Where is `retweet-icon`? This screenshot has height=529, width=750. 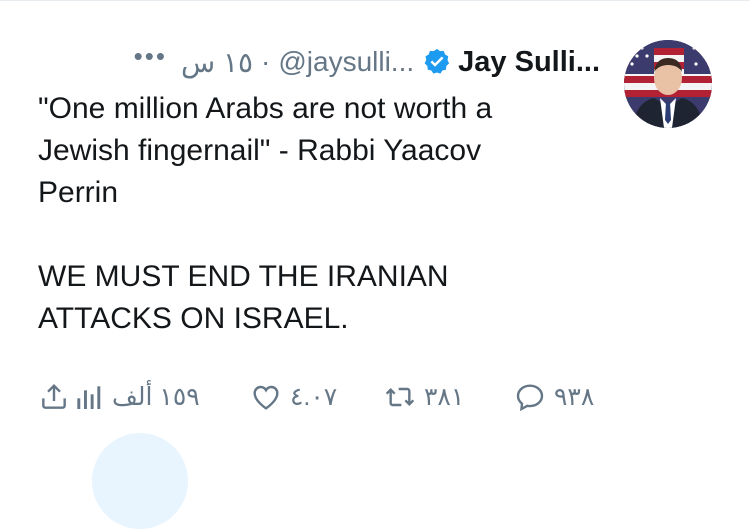
retweet-icon is located at coordinates (400, 397).